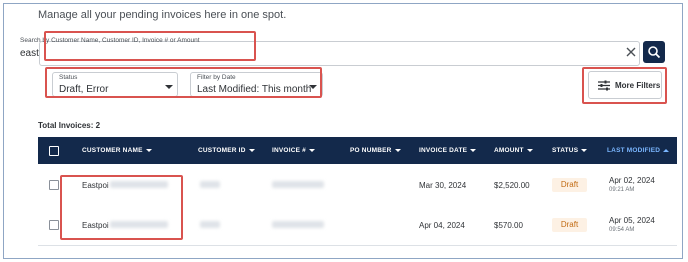 This screenshot has width=688, height=262. Describe the element at coordinates (121, 207) in the screenshot. I see `customer-names-highlight` at that location.